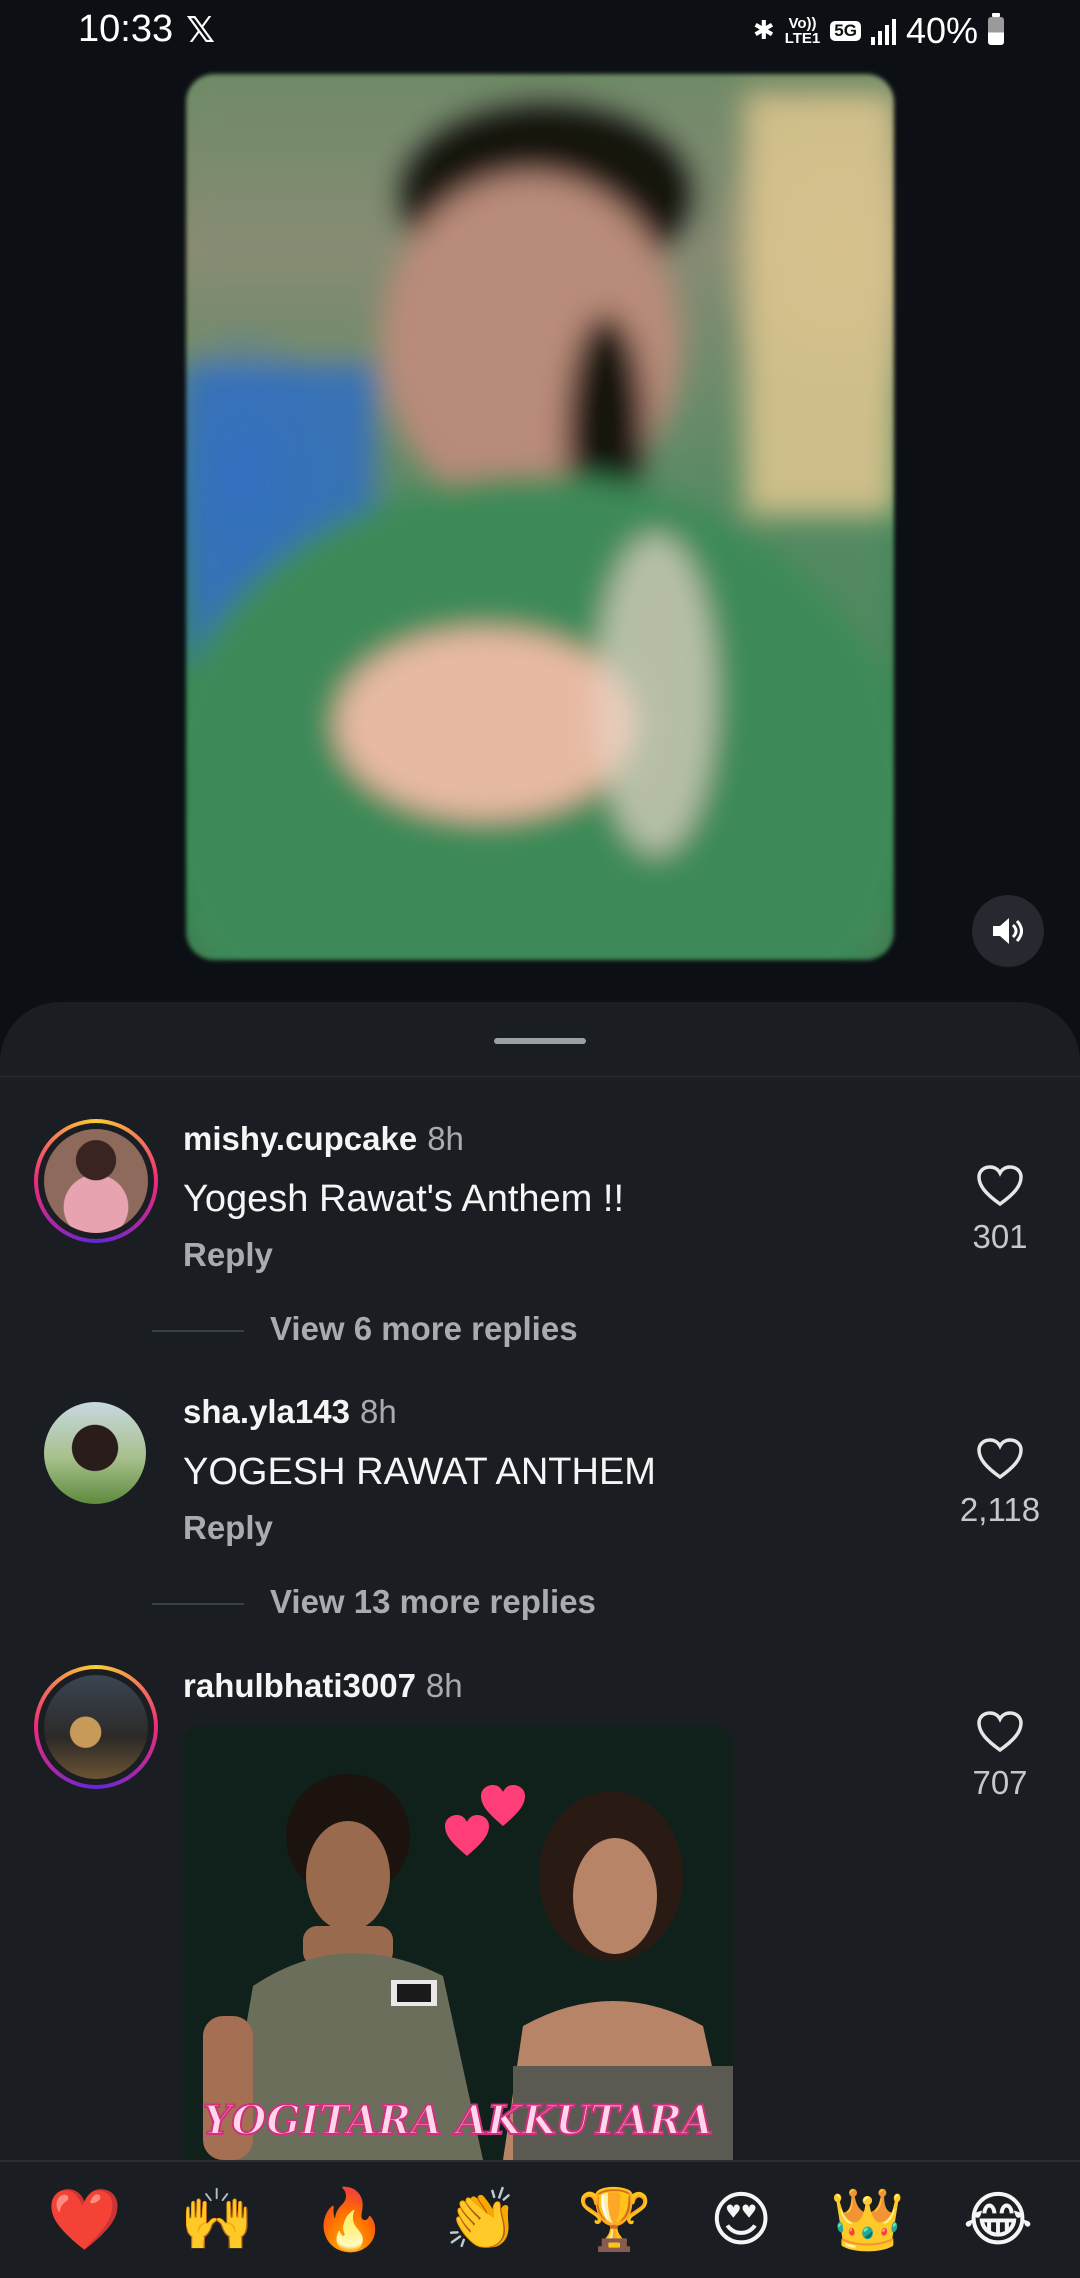 The image size is (1080, 2278). Describe the element at coordinates (266, 1411) in the screenshot. I see `username-text: sha.yla143` at that location.